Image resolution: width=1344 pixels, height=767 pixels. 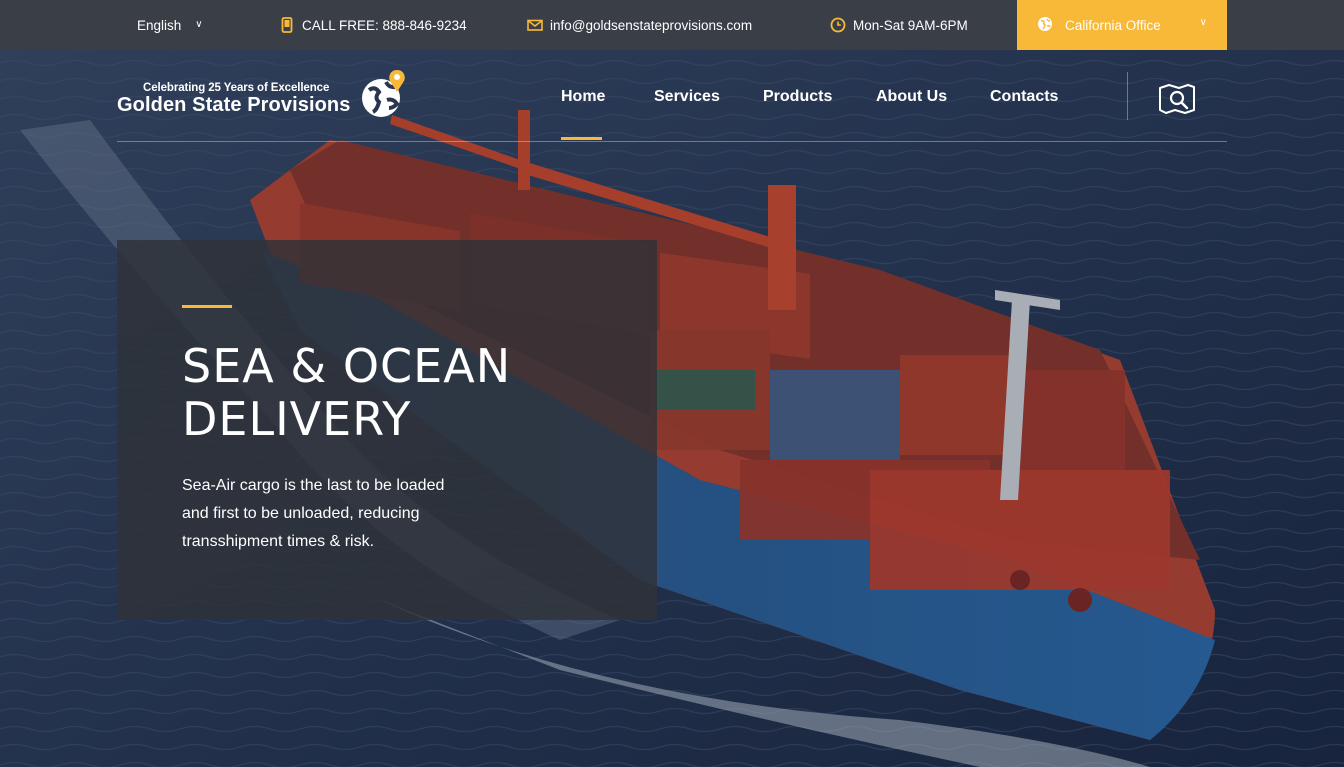 What do you see at coordinates (583, 97) in the screenshot?
I see `nav-item-home: Home` at bounding box center [583, 97].